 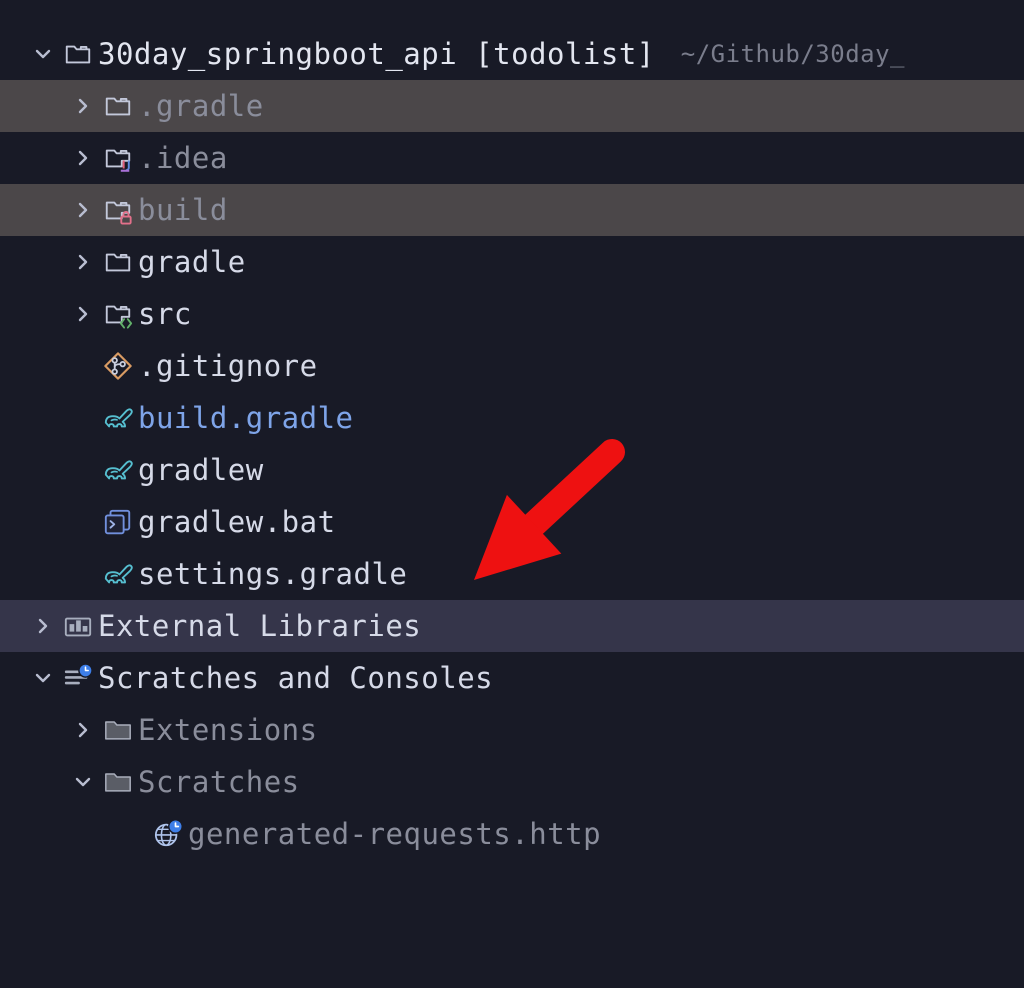 I want to click on scratches-icon, so click(x=78, y=678).